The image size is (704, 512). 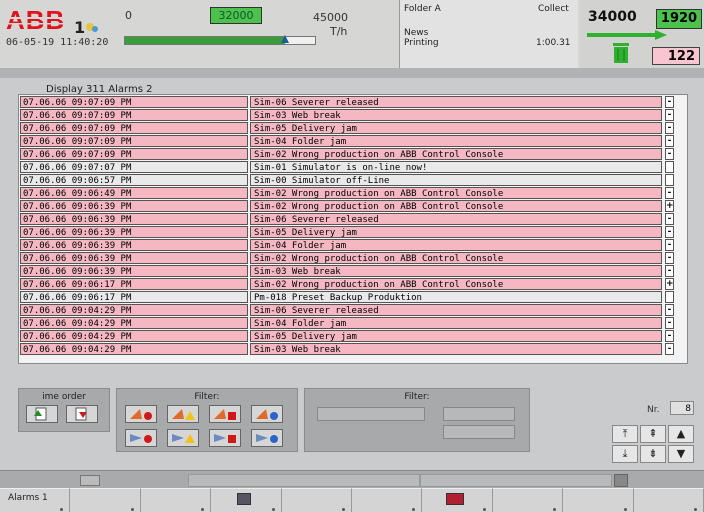 I want to click on line-down-button: ▼, so click(x=681, y=454).